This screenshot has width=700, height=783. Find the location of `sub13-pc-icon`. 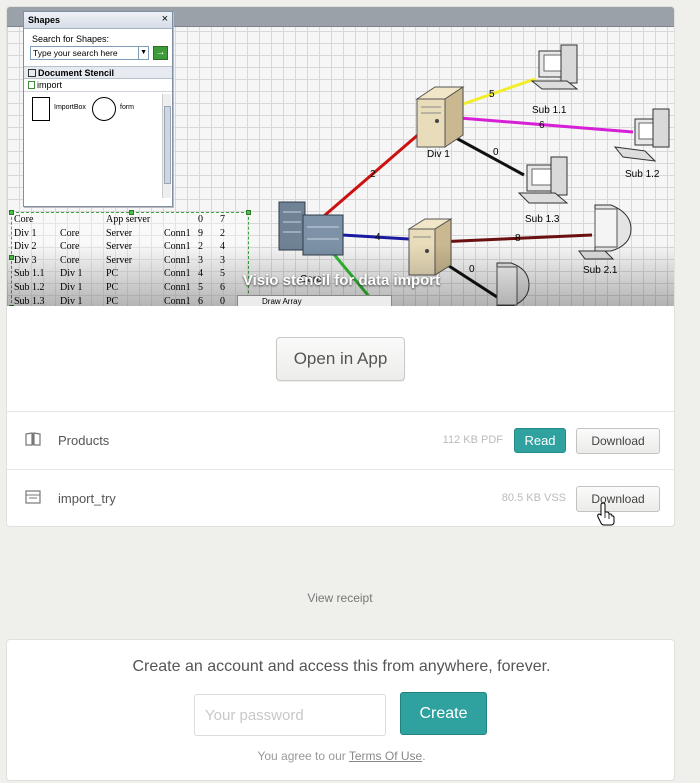

sub13-pc-icon is located at coordinates (543, 180).